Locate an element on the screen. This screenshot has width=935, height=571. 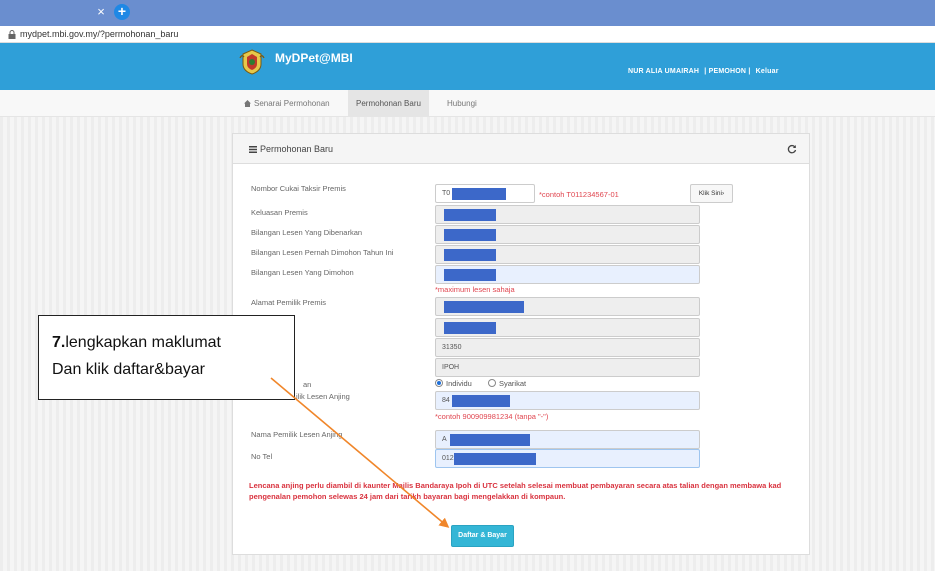
nav-hubungi: Hubungi is located at coordinates (462, 103).